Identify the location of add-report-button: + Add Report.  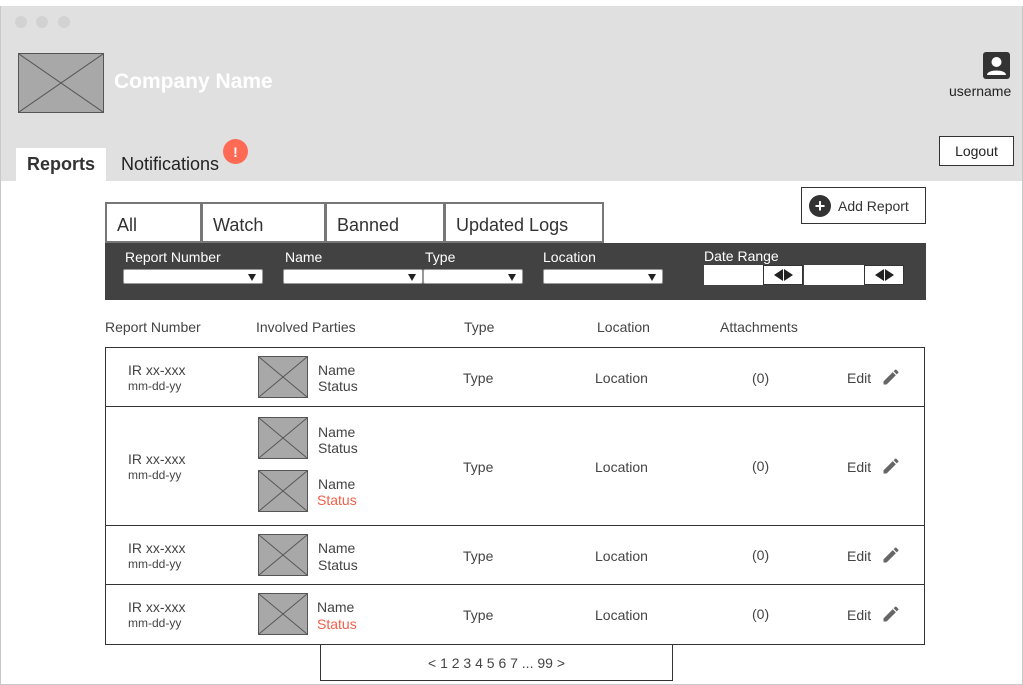
(863, 205).